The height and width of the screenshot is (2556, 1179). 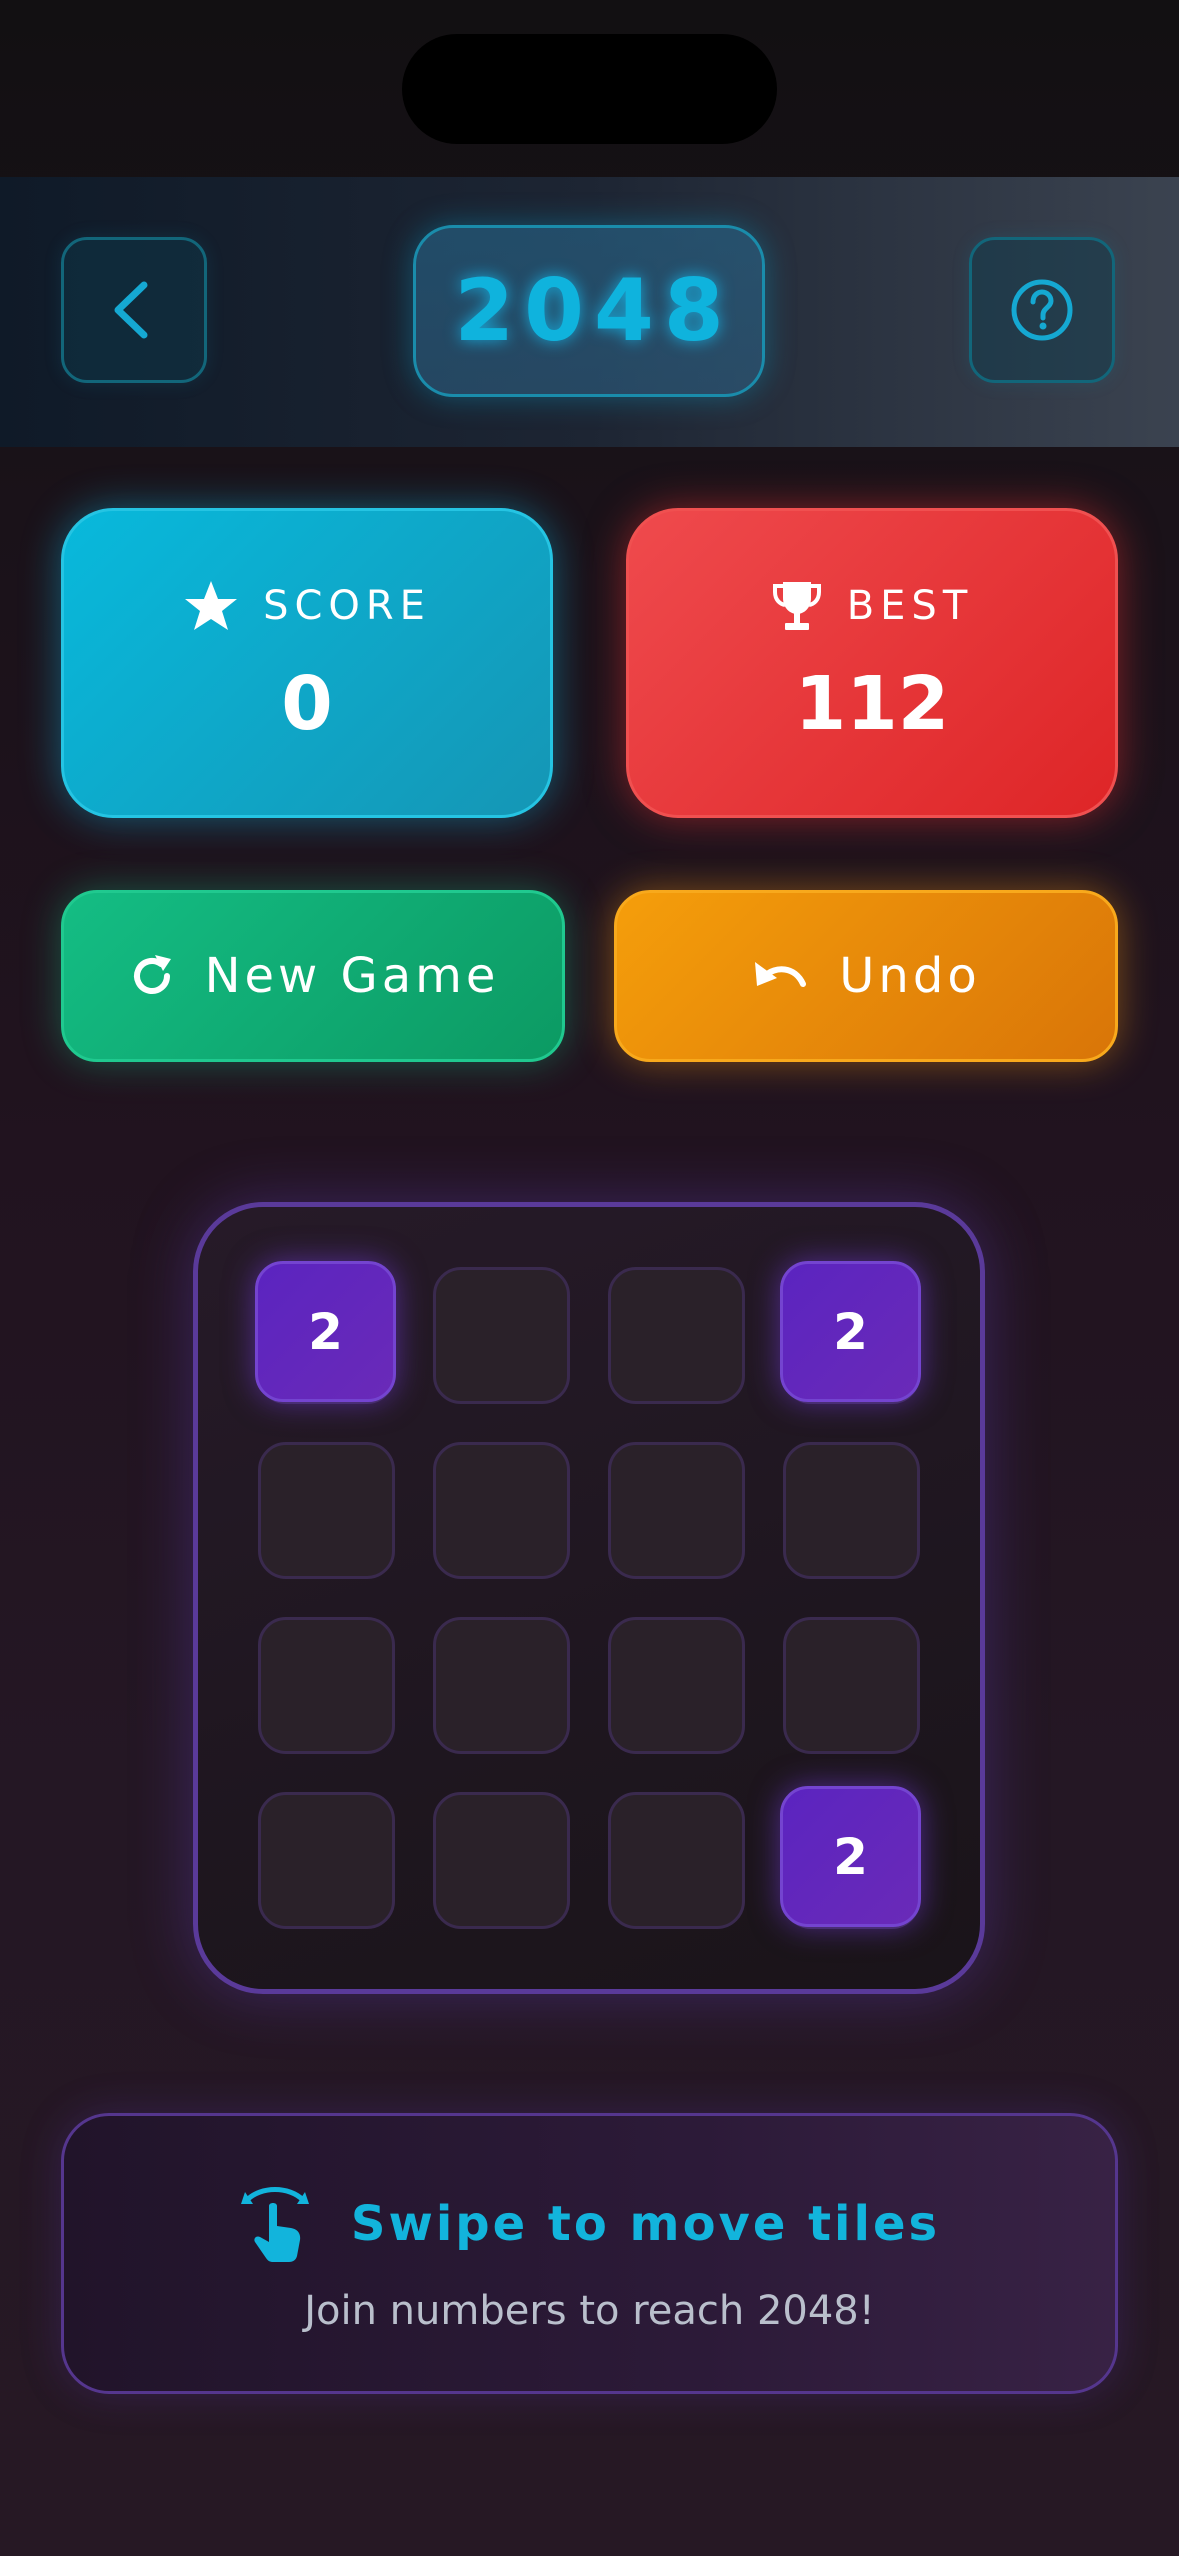 What do you see at coordinates (131, 310) in the screenshot?
I see `chevron-left-icon` at bounding box center [131, 310].